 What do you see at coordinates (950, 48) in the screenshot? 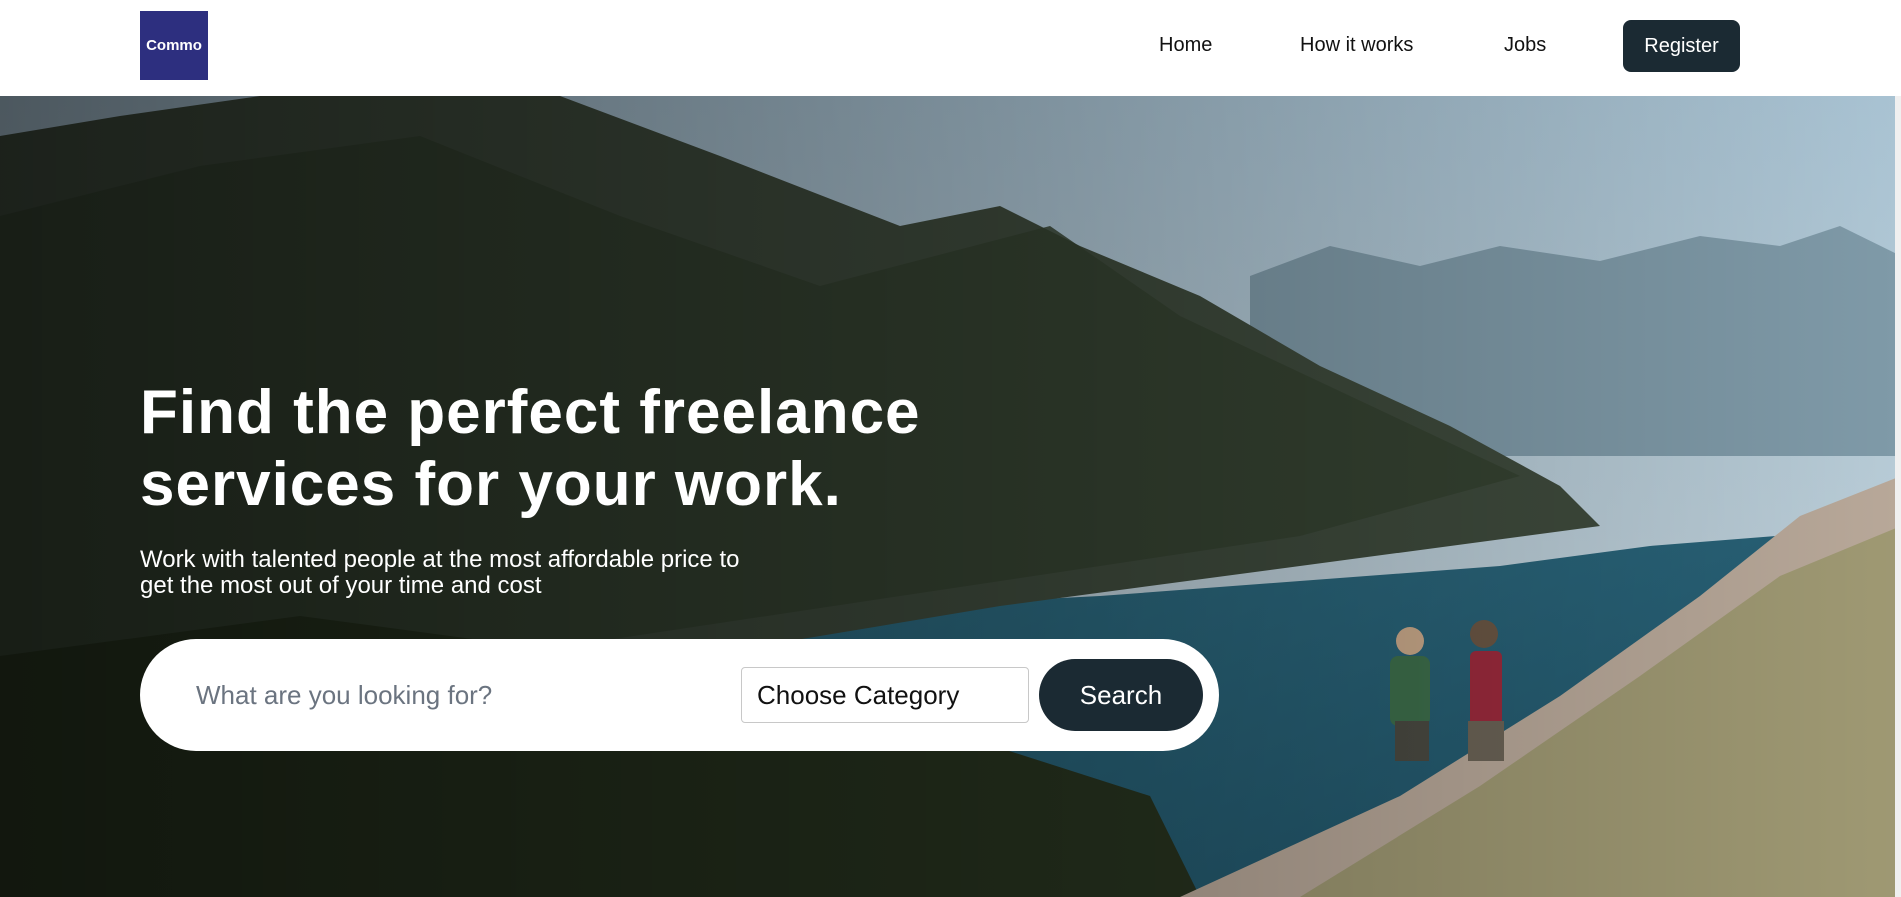
I see `site-header: Commo Home How it works Jobs Register` at bounding box center [950, 48].